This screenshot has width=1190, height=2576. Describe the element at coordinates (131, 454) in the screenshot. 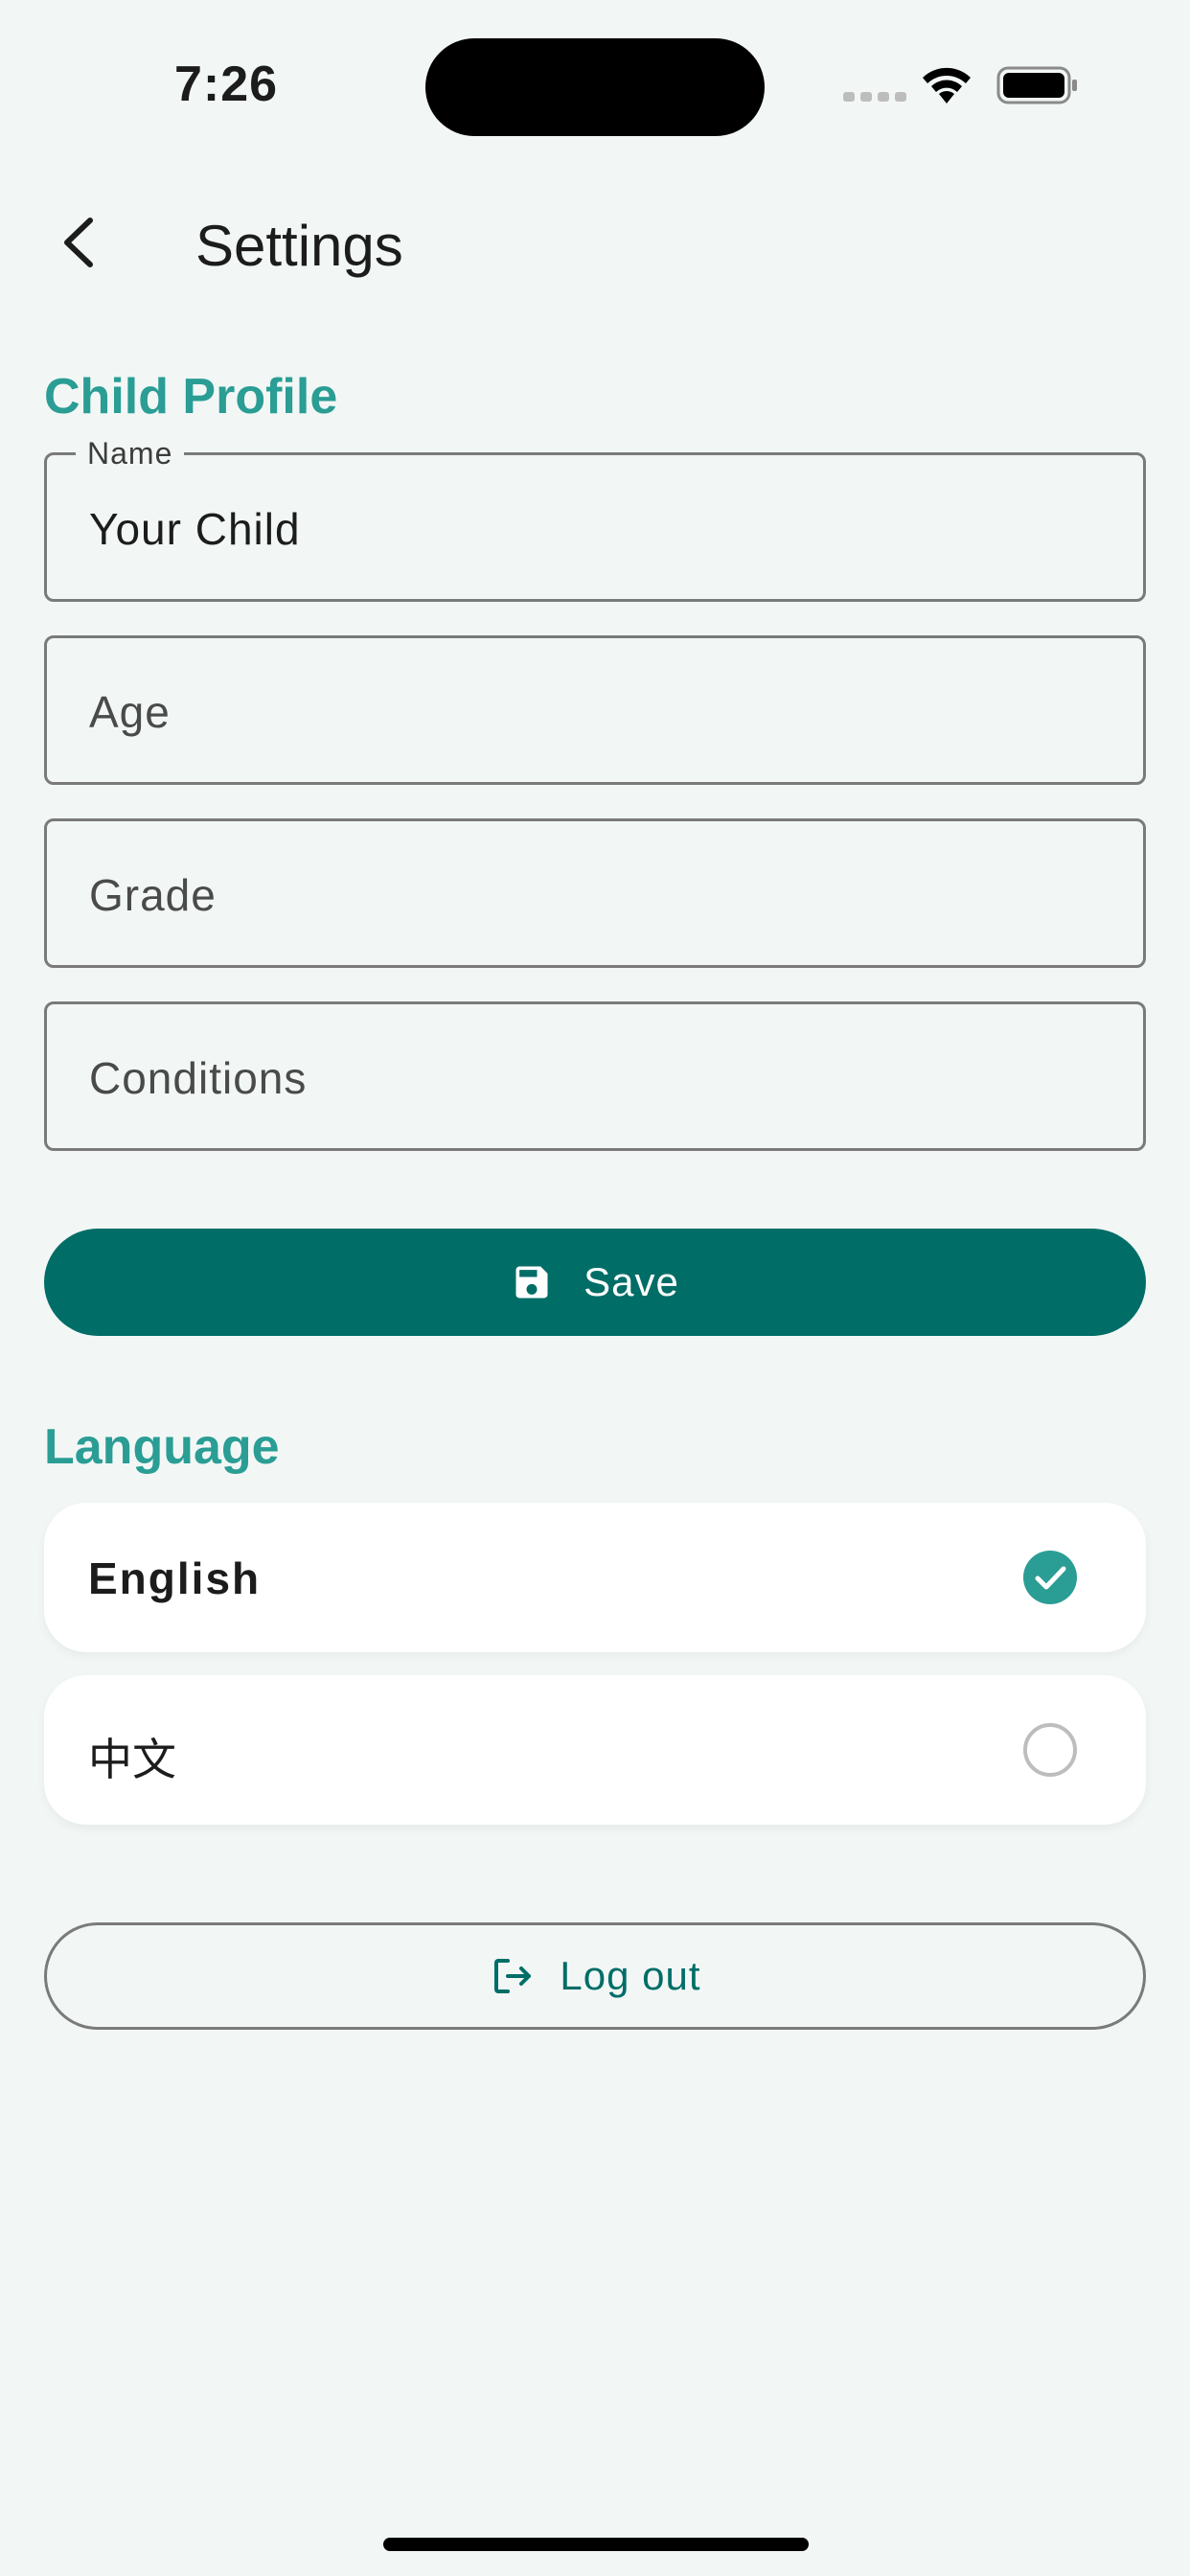

I see `name-field-label: Name` at that location.